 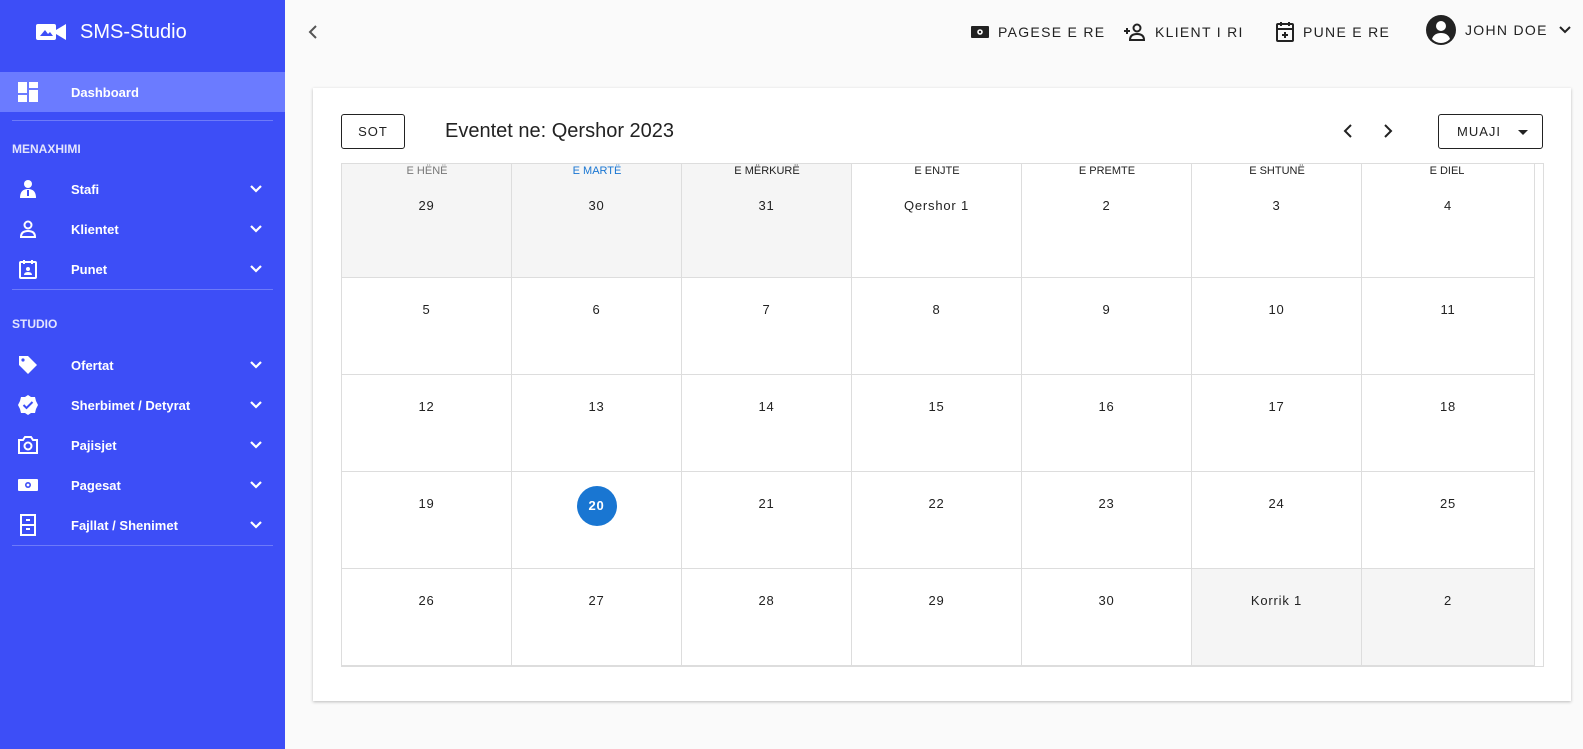 I want to click on today-date: 20, so click(x=596, y=506).